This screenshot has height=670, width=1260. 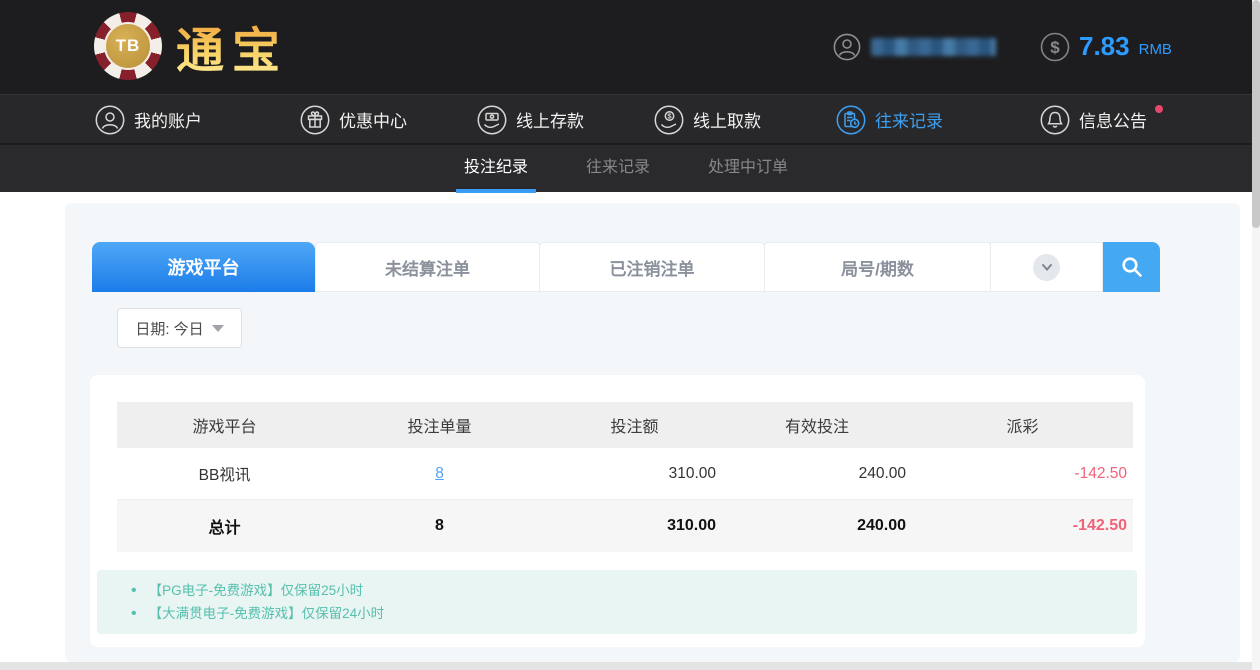 What do you see at coordinates (315, 120) in the screenshot?
I see `gift-icon` at bounding box center [315, 120].